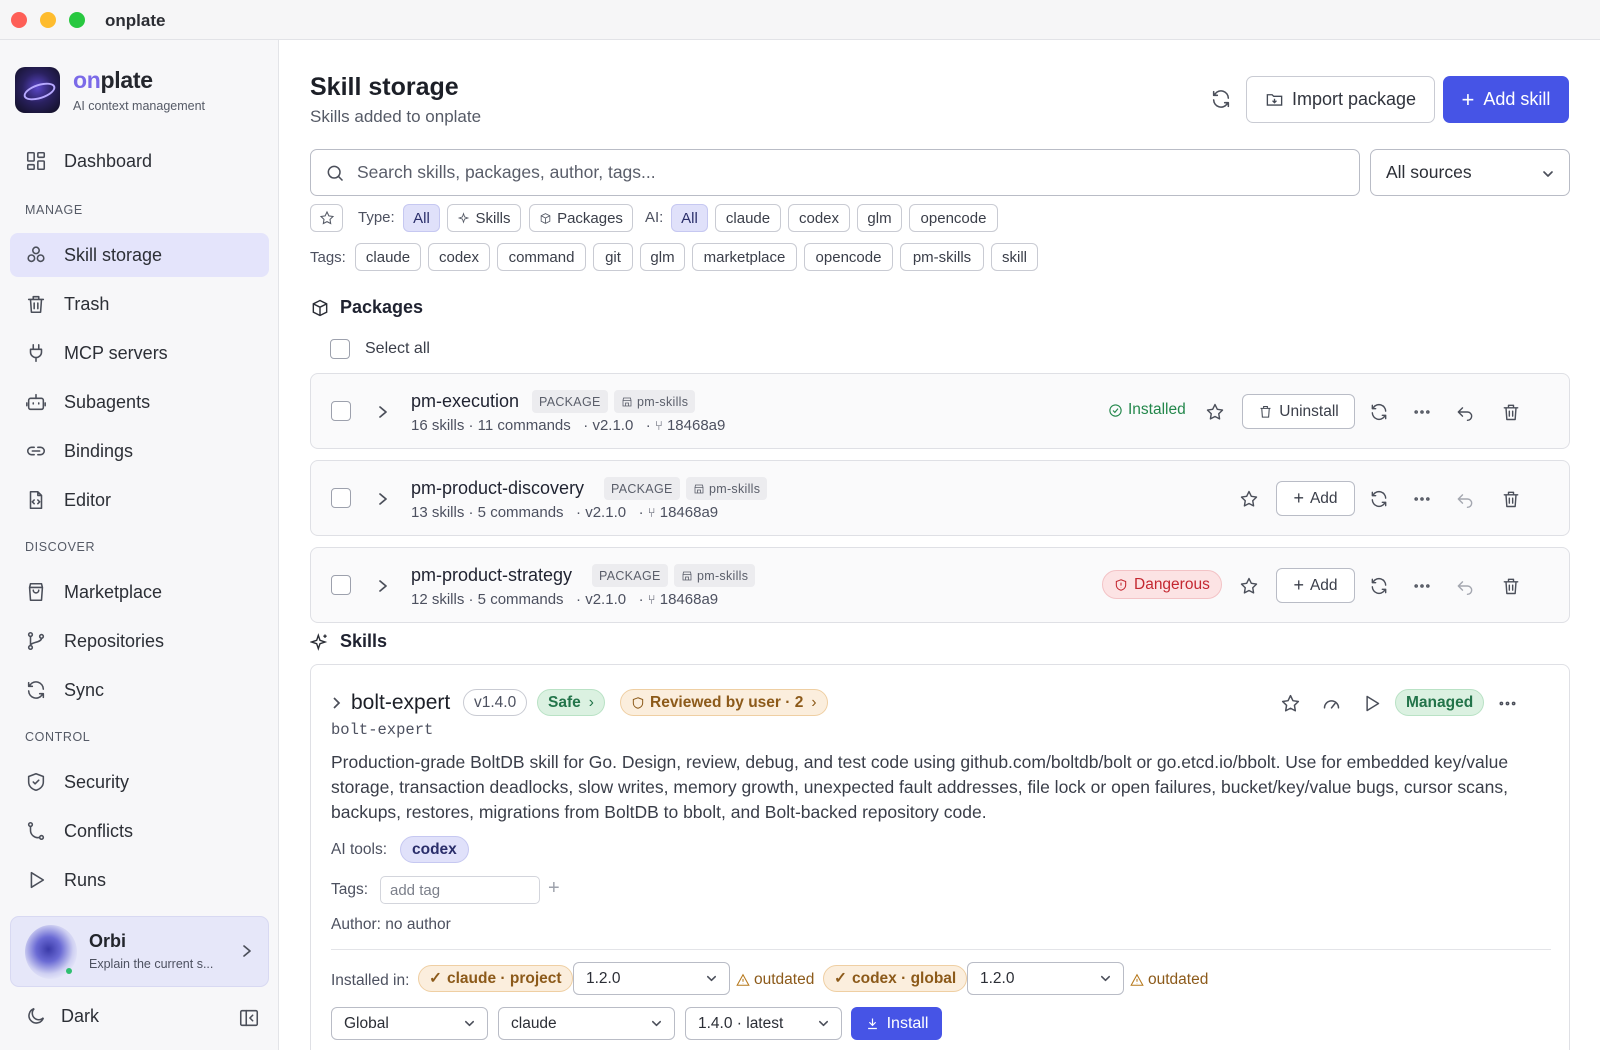 This screenshot has height=1050, width=1600. I want to click on sidebar-item-subagents: Subagents, so click(139, 402).